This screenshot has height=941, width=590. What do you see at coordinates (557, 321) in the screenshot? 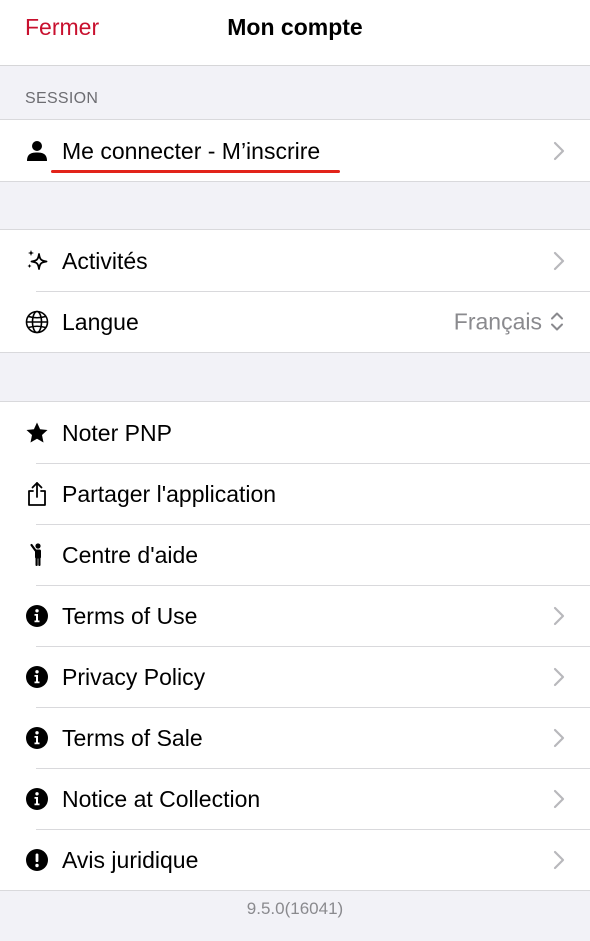
I see `chevron-up-down-icon` at bounding box center [557, 321].